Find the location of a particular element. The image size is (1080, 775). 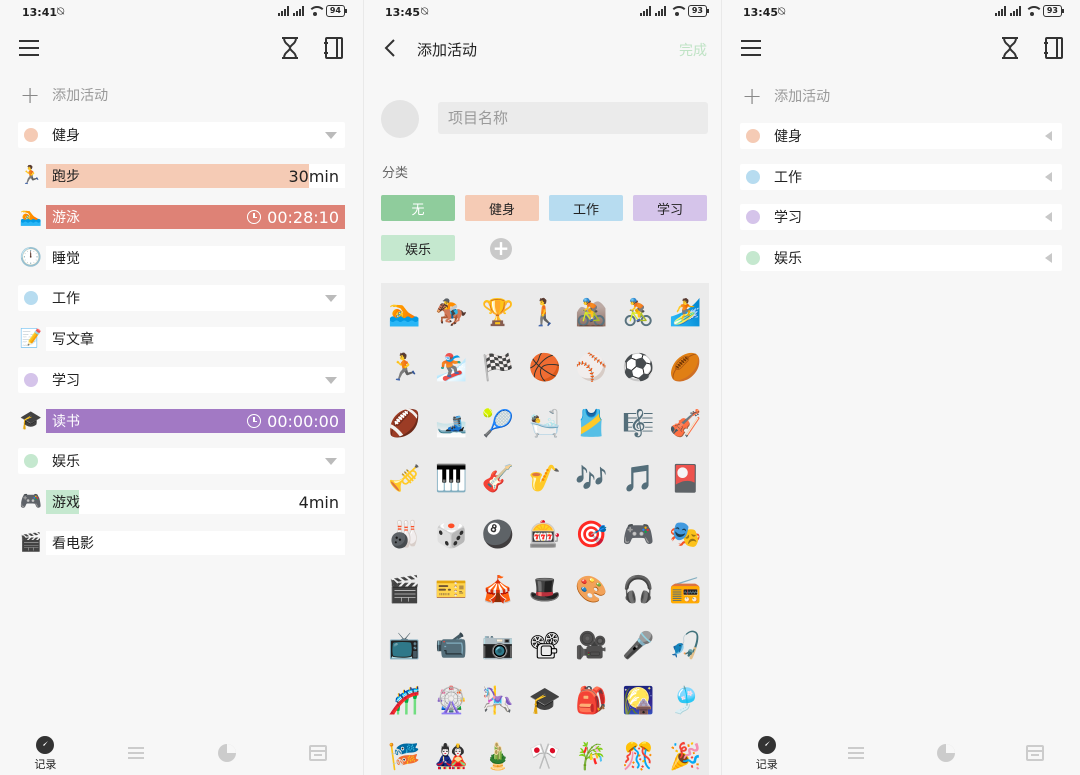

category-chip-fitness: 健身 is located at coordinates (502, 208).